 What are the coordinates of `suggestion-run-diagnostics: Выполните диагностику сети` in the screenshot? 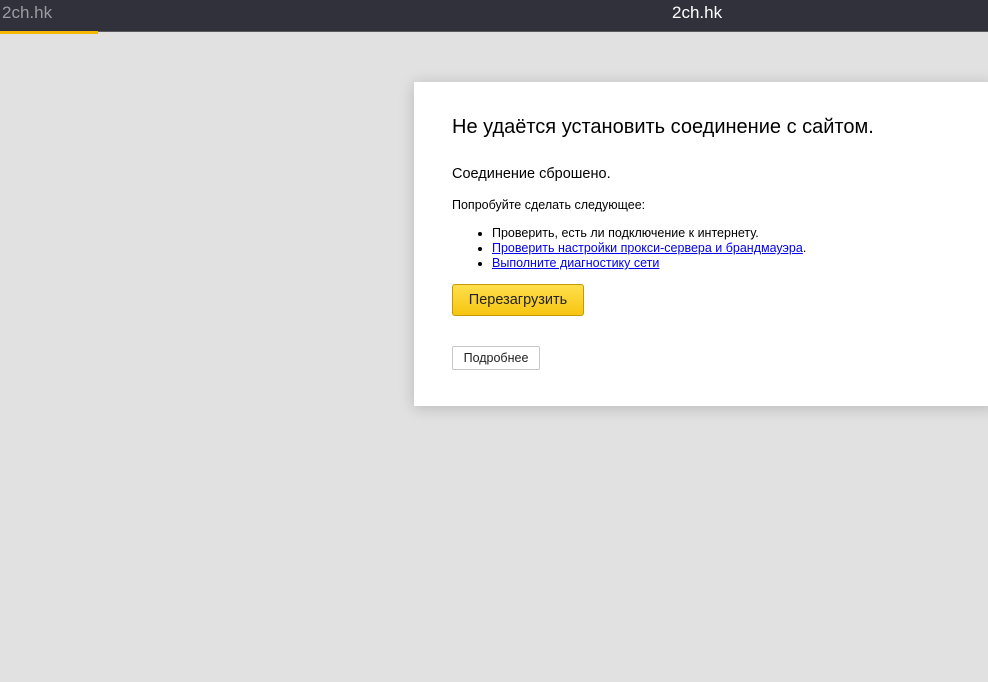 It's located at (649, 263).